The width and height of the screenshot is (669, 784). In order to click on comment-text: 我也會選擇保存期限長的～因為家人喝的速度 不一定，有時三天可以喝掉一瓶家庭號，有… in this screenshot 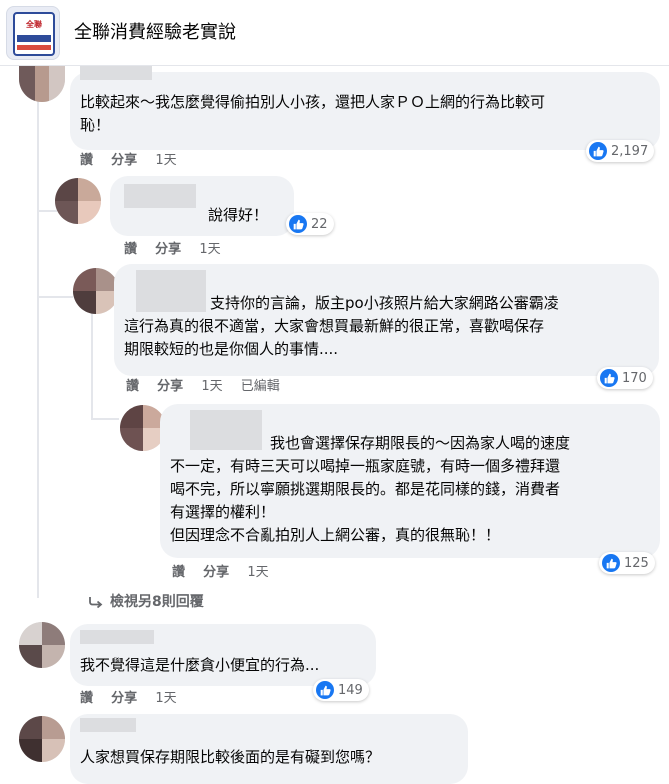, I will do `click(370, 489)`.